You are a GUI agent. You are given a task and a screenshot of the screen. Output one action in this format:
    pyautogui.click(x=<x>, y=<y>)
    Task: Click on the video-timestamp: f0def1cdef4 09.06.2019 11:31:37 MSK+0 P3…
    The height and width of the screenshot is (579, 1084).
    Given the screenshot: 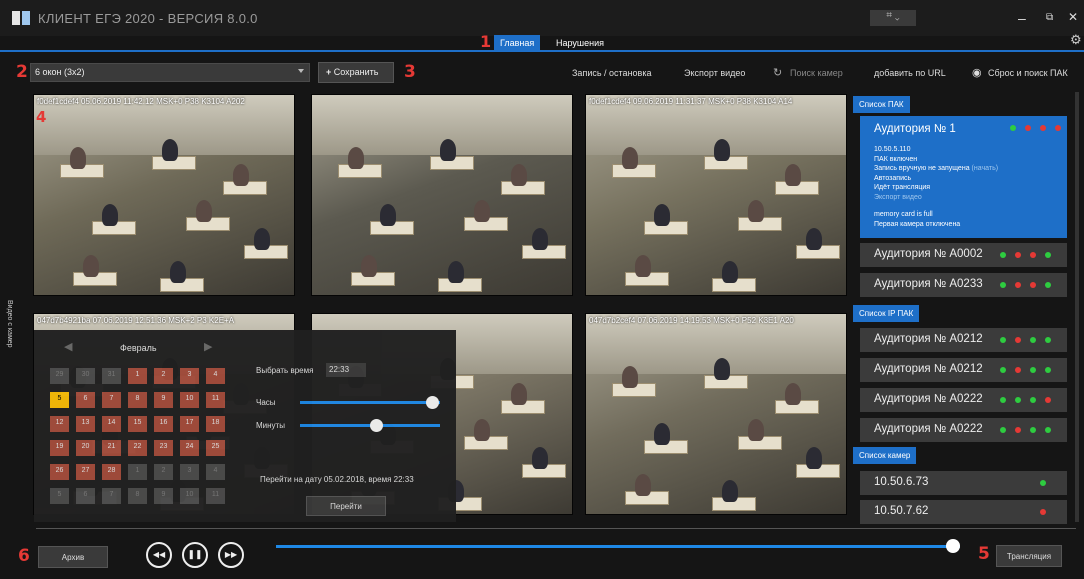 What is the action you would take?
    pyautogui.click(x=691, y=101)
    